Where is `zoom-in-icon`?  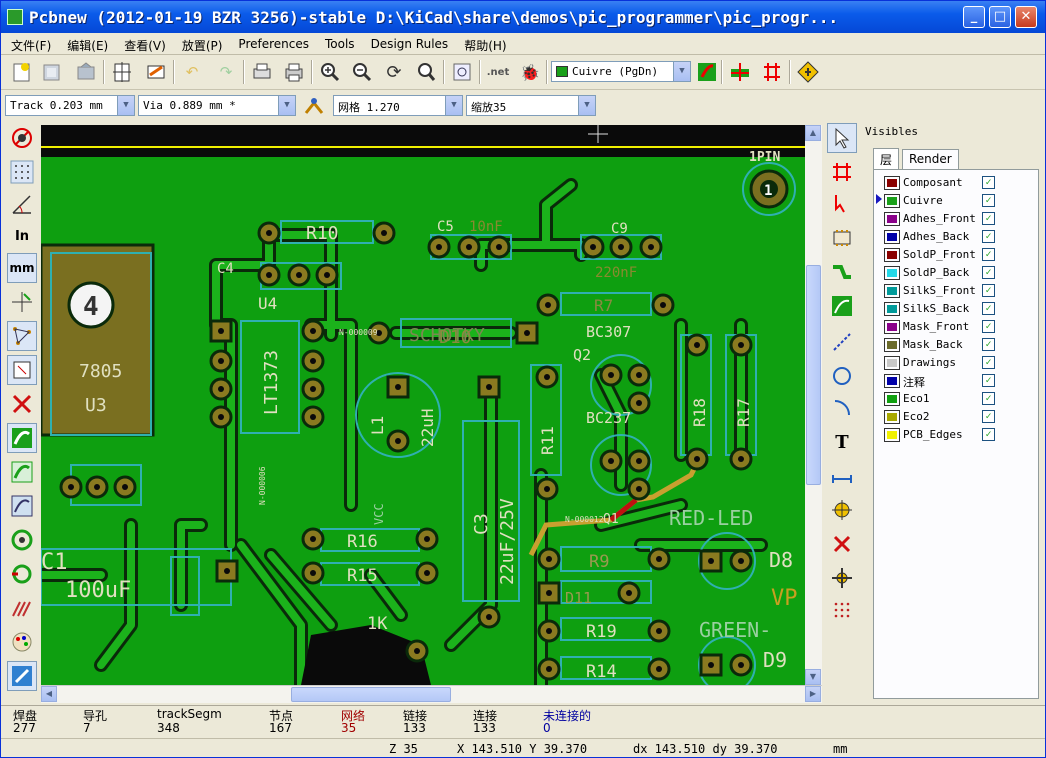 zoom-in-icon is located at coordinates (330, 72).